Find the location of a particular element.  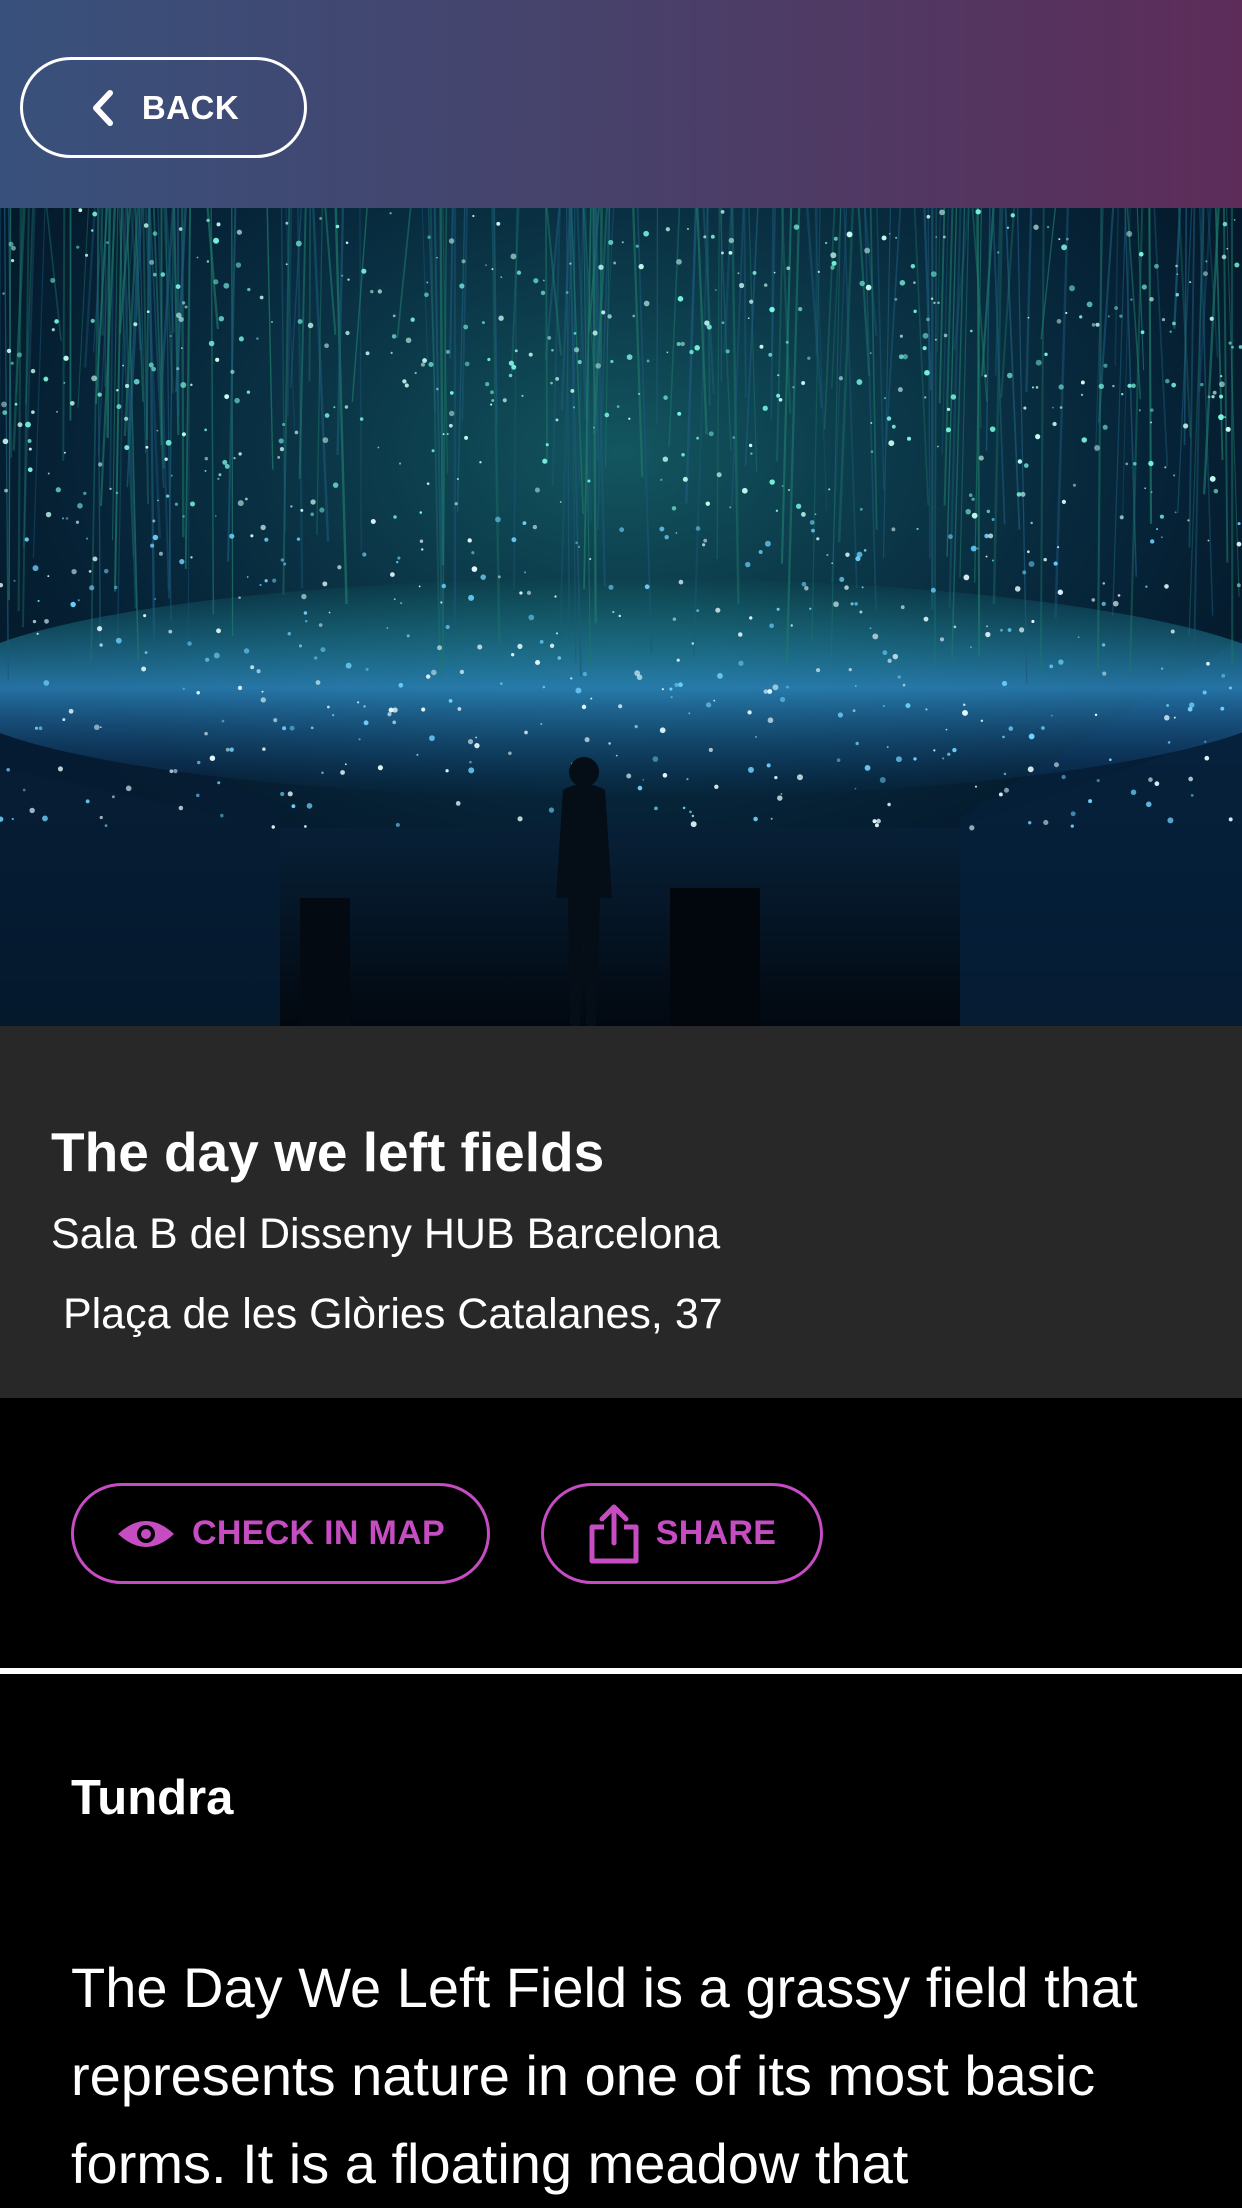

check-in-map-label: CHECK IN MAP is located at coordinates (318, 1533).